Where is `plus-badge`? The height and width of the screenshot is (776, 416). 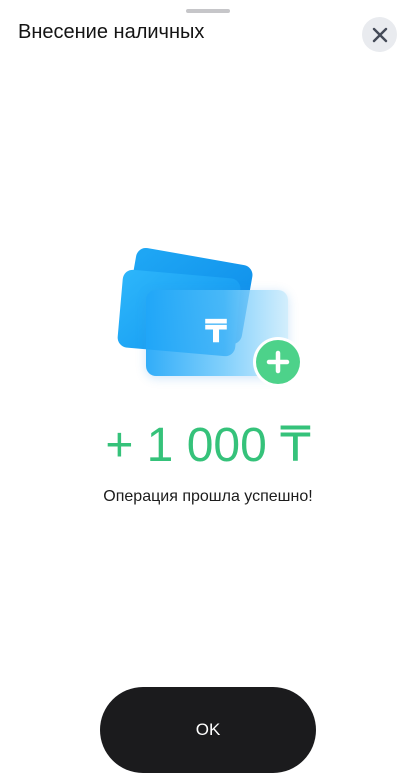 plus-badge is located at coordinates (278, 362).